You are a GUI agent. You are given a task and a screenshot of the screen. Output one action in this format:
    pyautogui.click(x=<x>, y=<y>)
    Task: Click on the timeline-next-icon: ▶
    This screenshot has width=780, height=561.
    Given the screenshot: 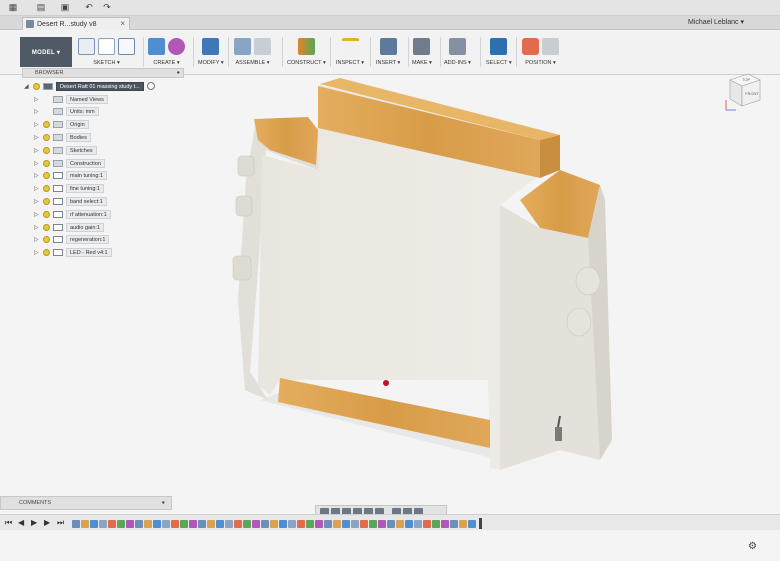 What is the action you would take?
    pyautogui.click(x=48, y=522)
    